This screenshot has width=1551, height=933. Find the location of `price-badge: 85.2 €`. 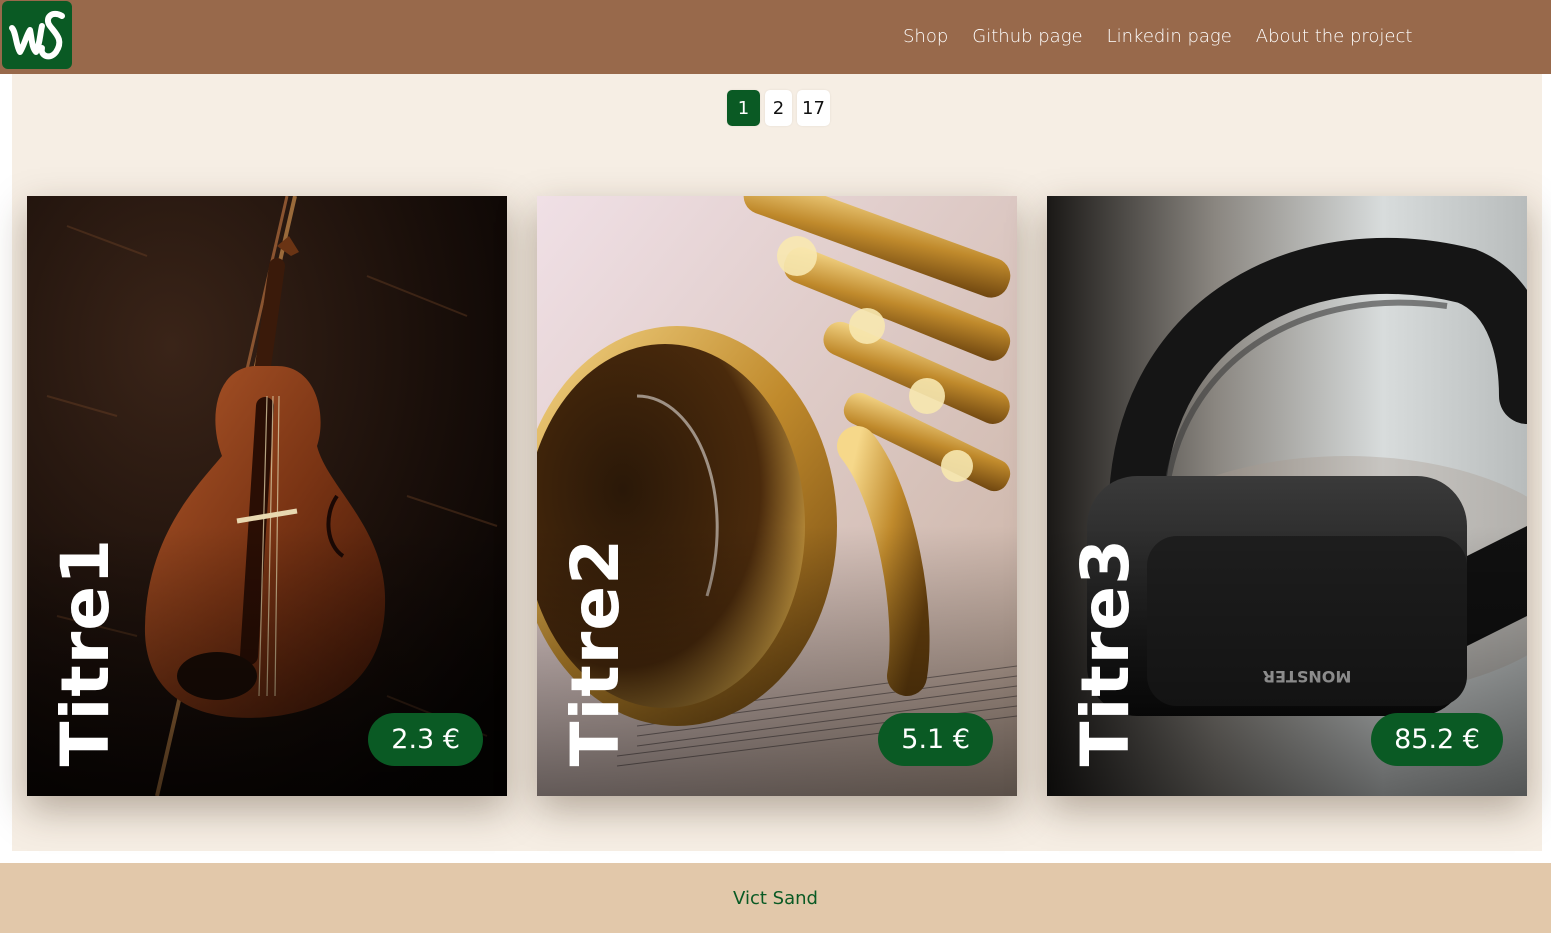

price-badge: 85.2 € is located at coordinates (1437, 739).